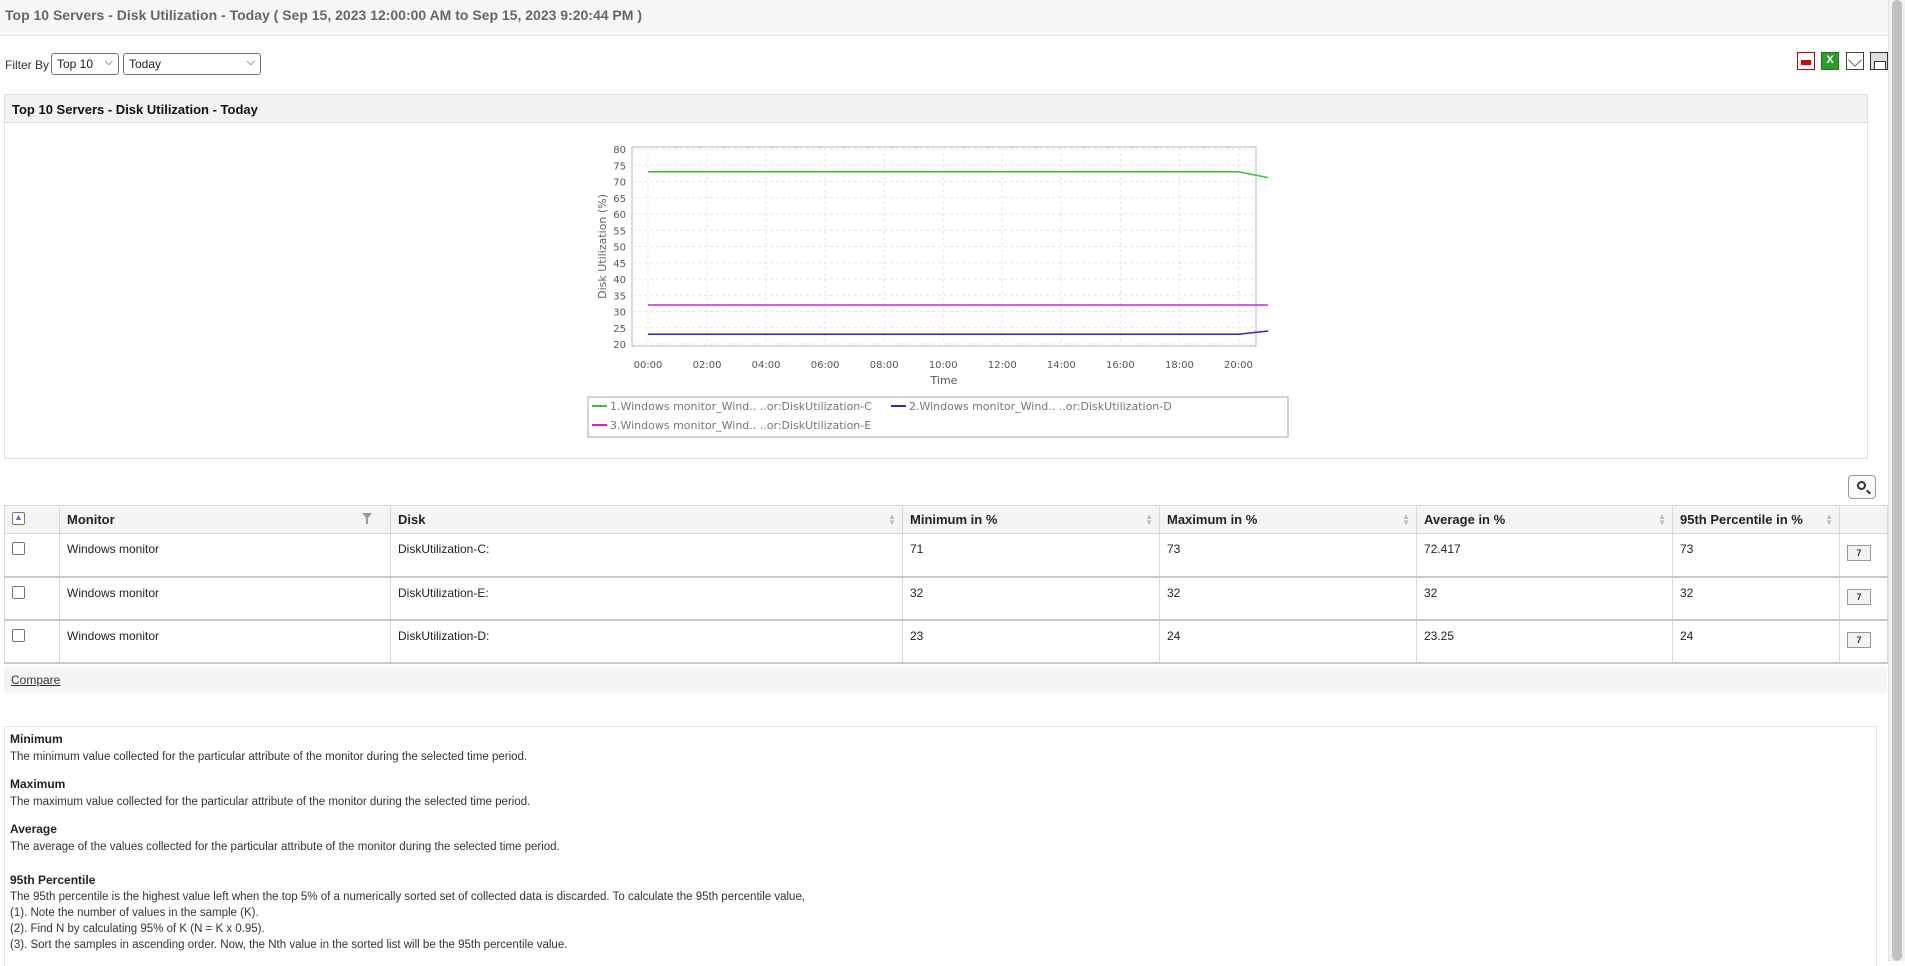 The height and width of the screenshot is (966, 1905). Describe the element at coordinates (646, 555) in the screenshot. I see `disk-cell: DiskUtilization-C:` at that location.